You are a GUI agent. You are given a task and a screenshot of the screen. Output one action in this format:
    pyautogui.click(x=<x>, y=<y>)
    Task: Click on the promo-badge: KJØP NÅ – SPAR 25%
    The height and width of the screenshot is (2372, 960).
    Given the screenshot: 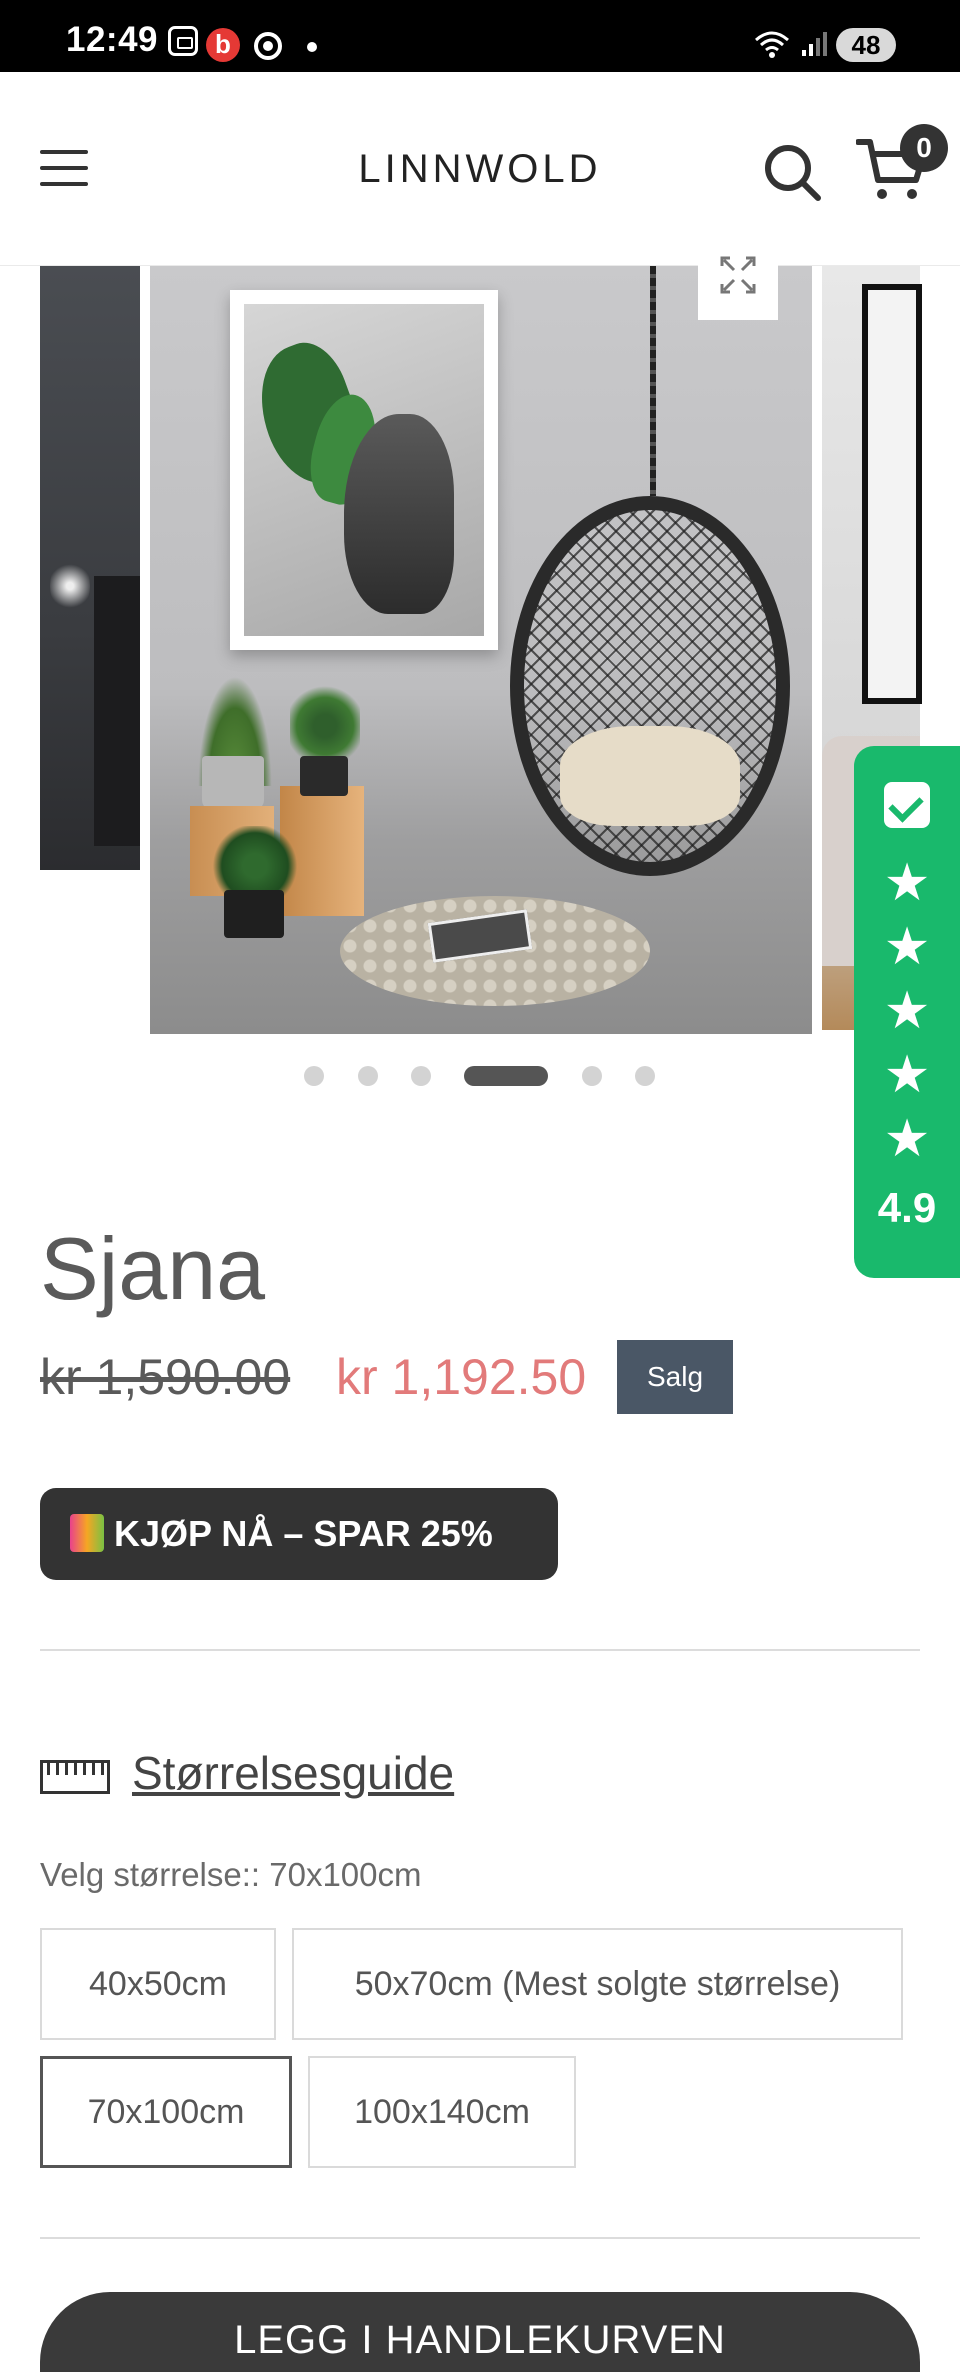 What is the action you would take?
    pyautogui.click(x=299, y=1534)
    